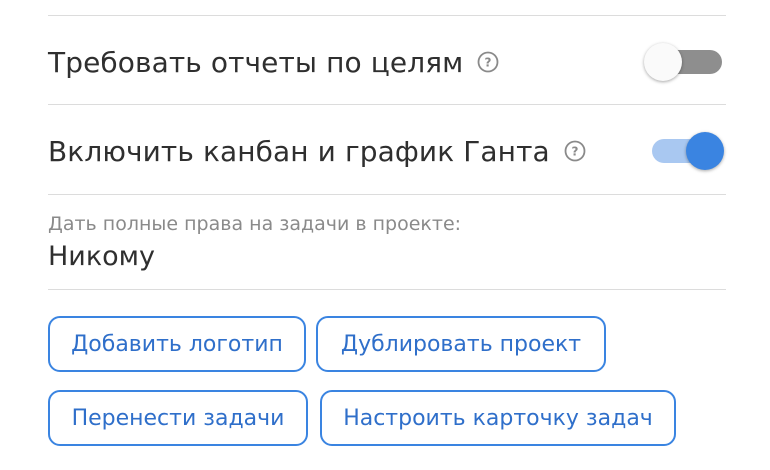 Image resolution: width=770 pixels, height=470 pixels. I want to click on duplicate-project-button: Дублировать проект, so click(461, 344).